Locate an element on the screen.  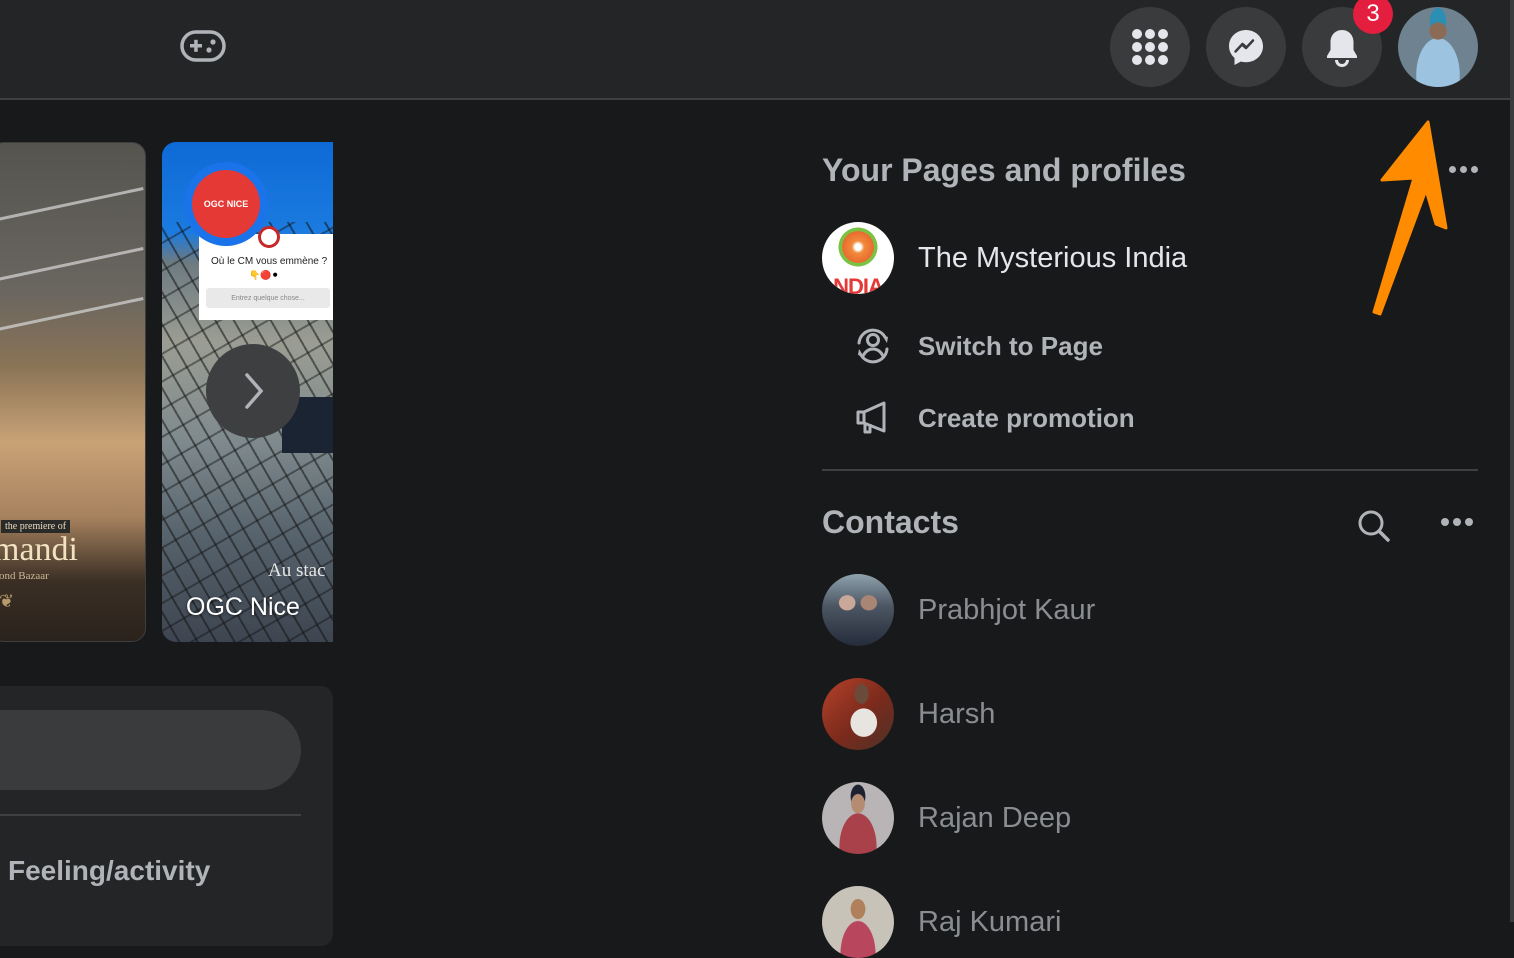
stories-next-button is located at coordinates (253, 391).